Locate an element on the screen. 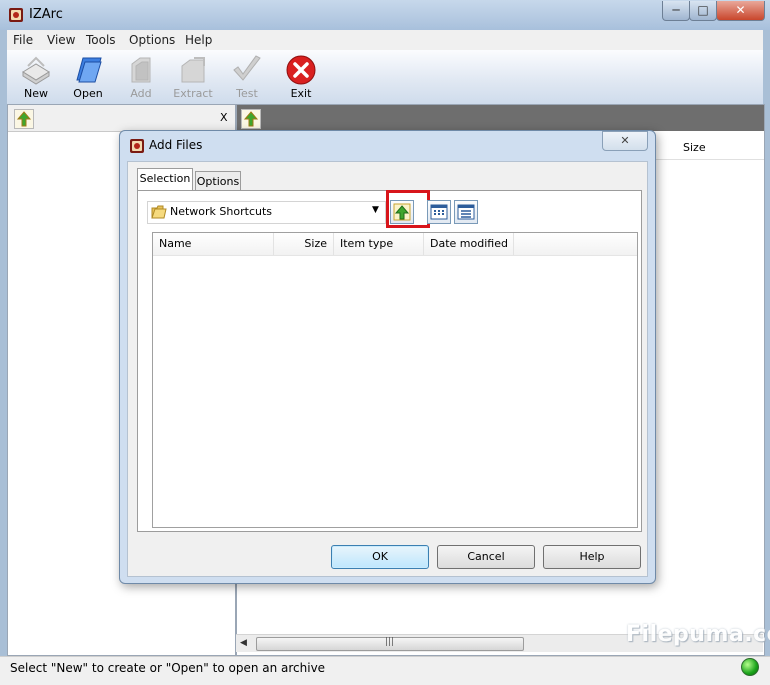  menu-options: Options is located at coordinates (152, 40).